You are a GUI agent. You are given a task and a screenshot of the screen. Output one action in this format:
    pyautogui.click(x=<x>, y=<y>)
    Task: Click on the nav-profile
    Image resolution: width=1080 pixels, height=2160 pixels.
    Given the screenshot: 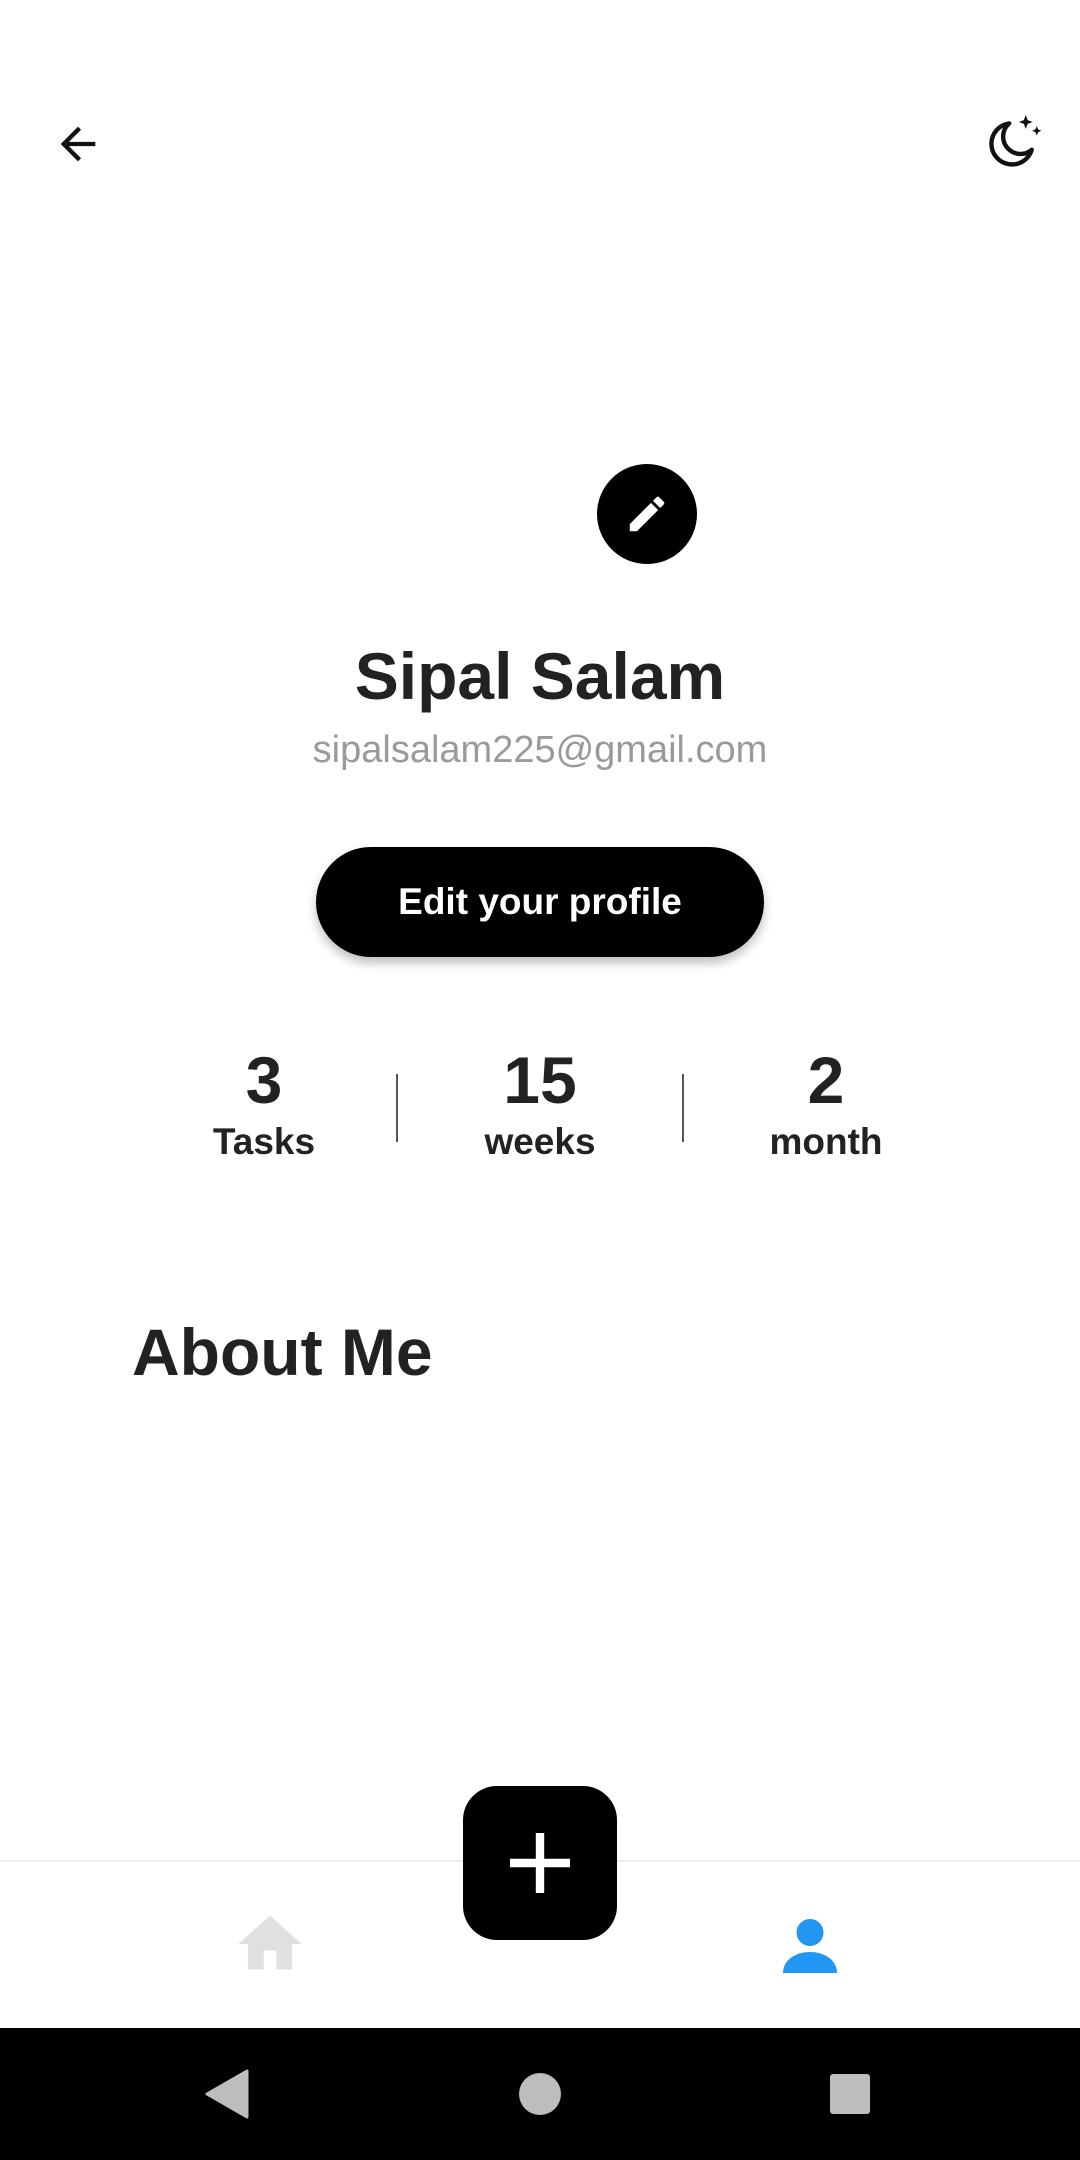 What is the action you would take?
    pyautogui.click(x=810, y=1946)
    